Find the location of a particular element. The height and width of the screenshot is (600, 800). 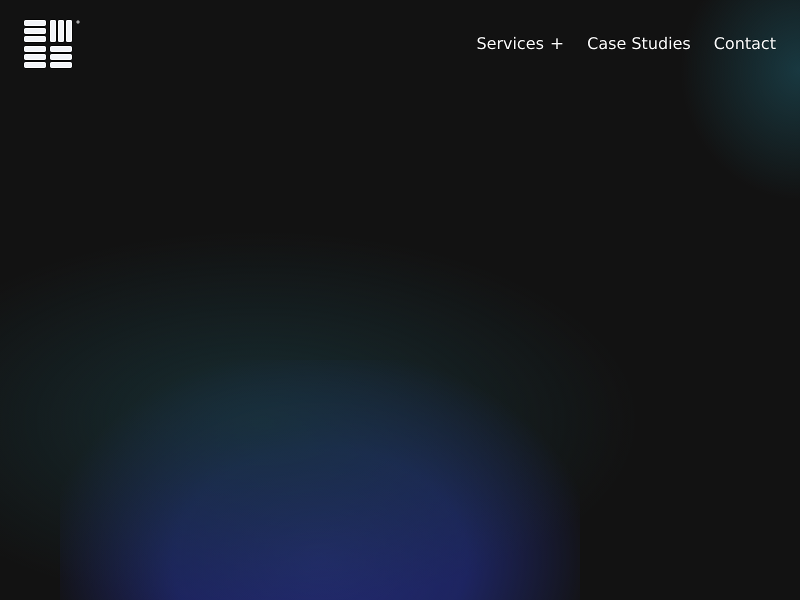

nav-link: Services + is located at coordinates (520, 44).